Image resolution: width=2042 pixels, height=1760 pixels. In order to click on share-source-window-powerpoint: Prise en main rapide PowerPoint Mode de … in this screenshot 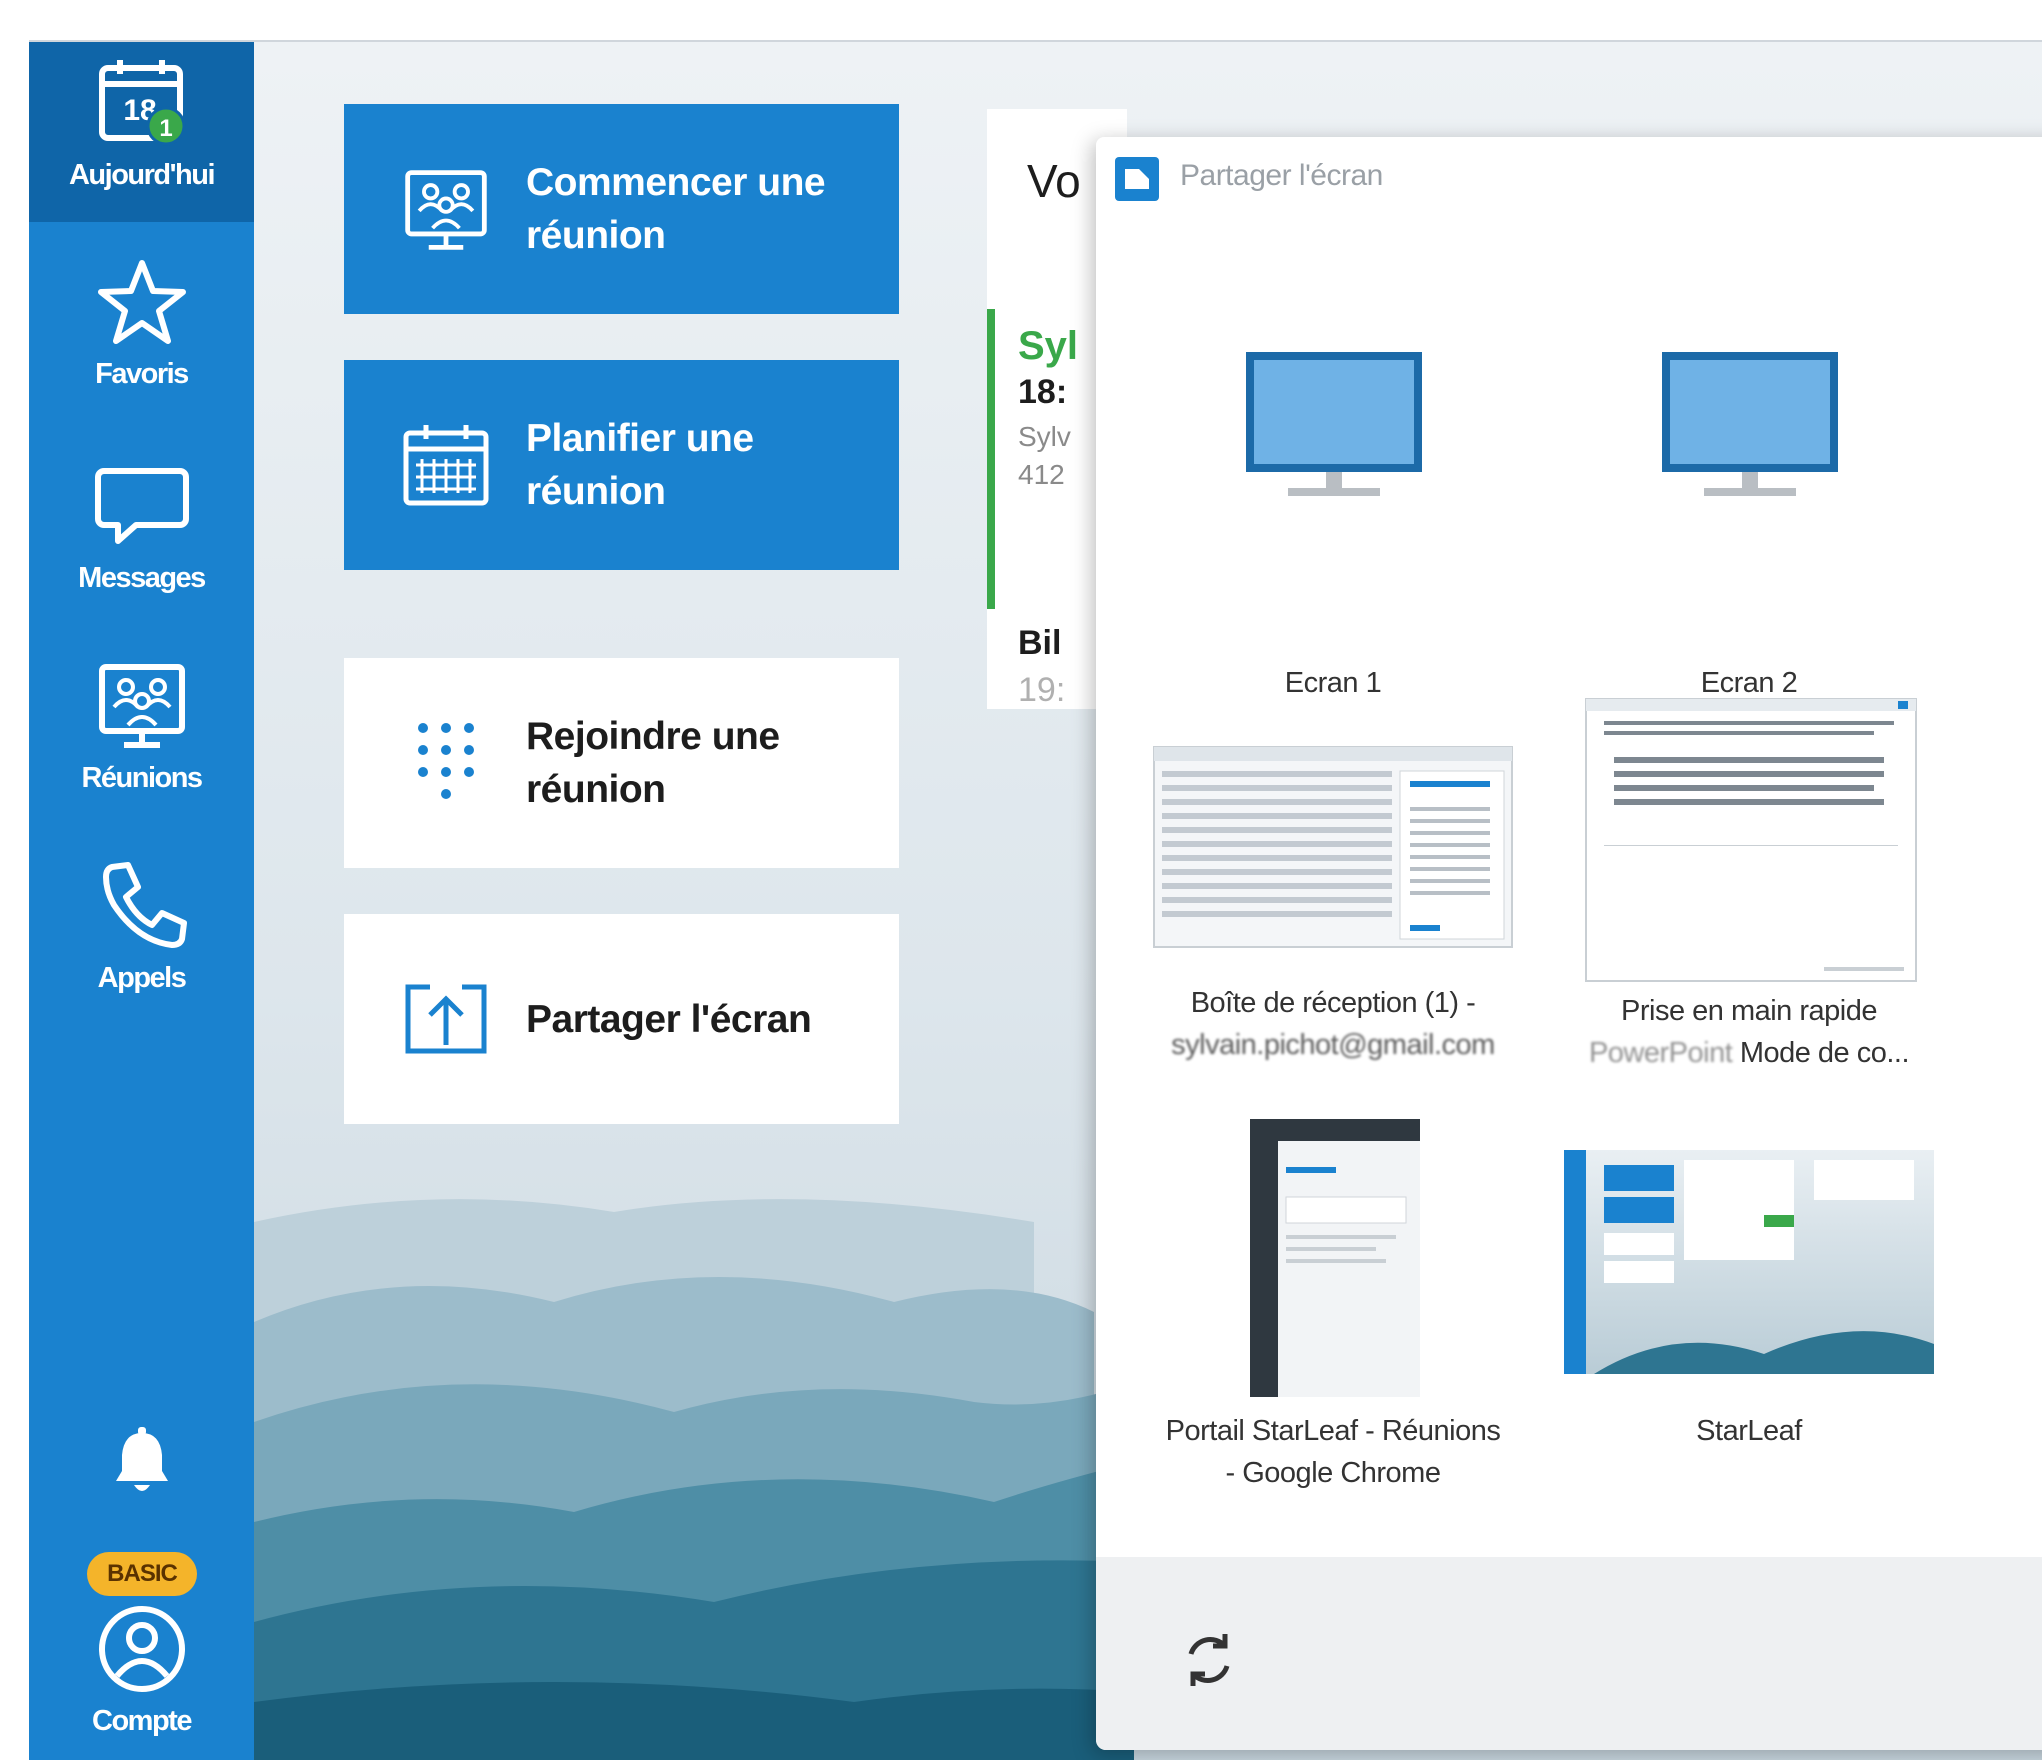, I will do `click(1749, 920)`.